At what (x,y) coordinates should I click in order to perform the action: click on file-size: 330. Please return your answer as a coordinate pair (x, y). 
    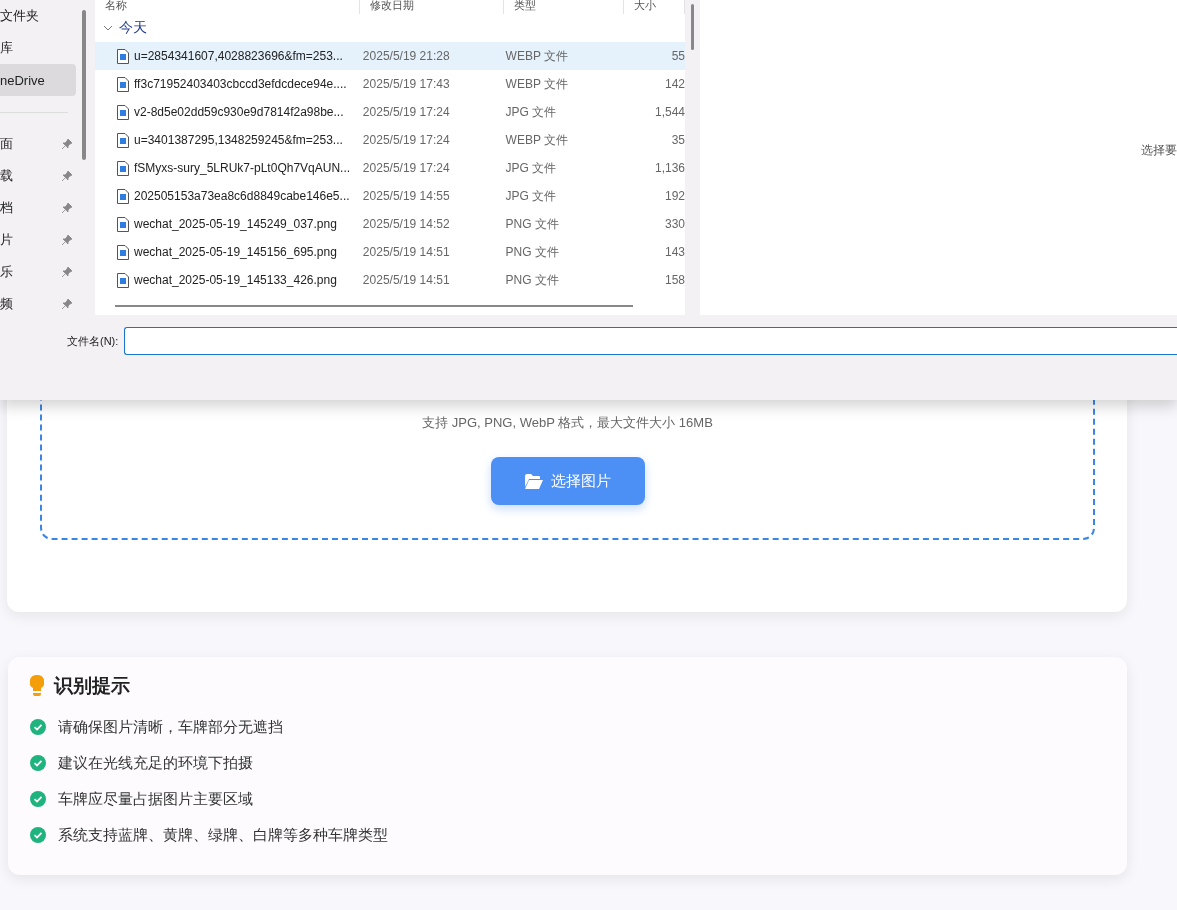
    Looking at the image, I should click on (674, 224).